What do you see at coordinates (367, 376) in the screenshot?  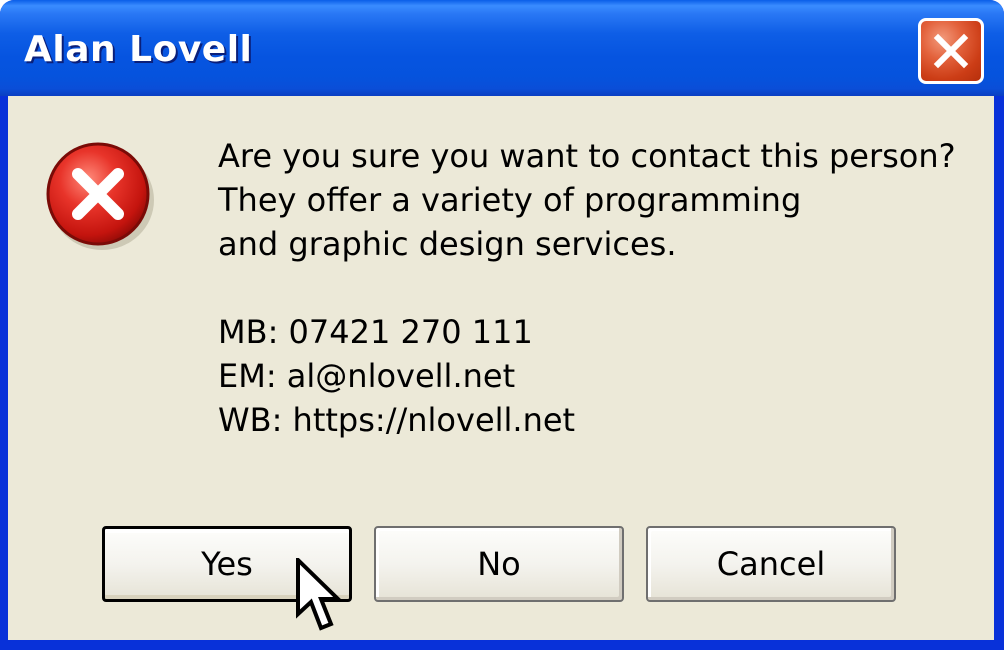 I see `contact-email: EM: al@nlovell.net` at bounding box center [367, 376].